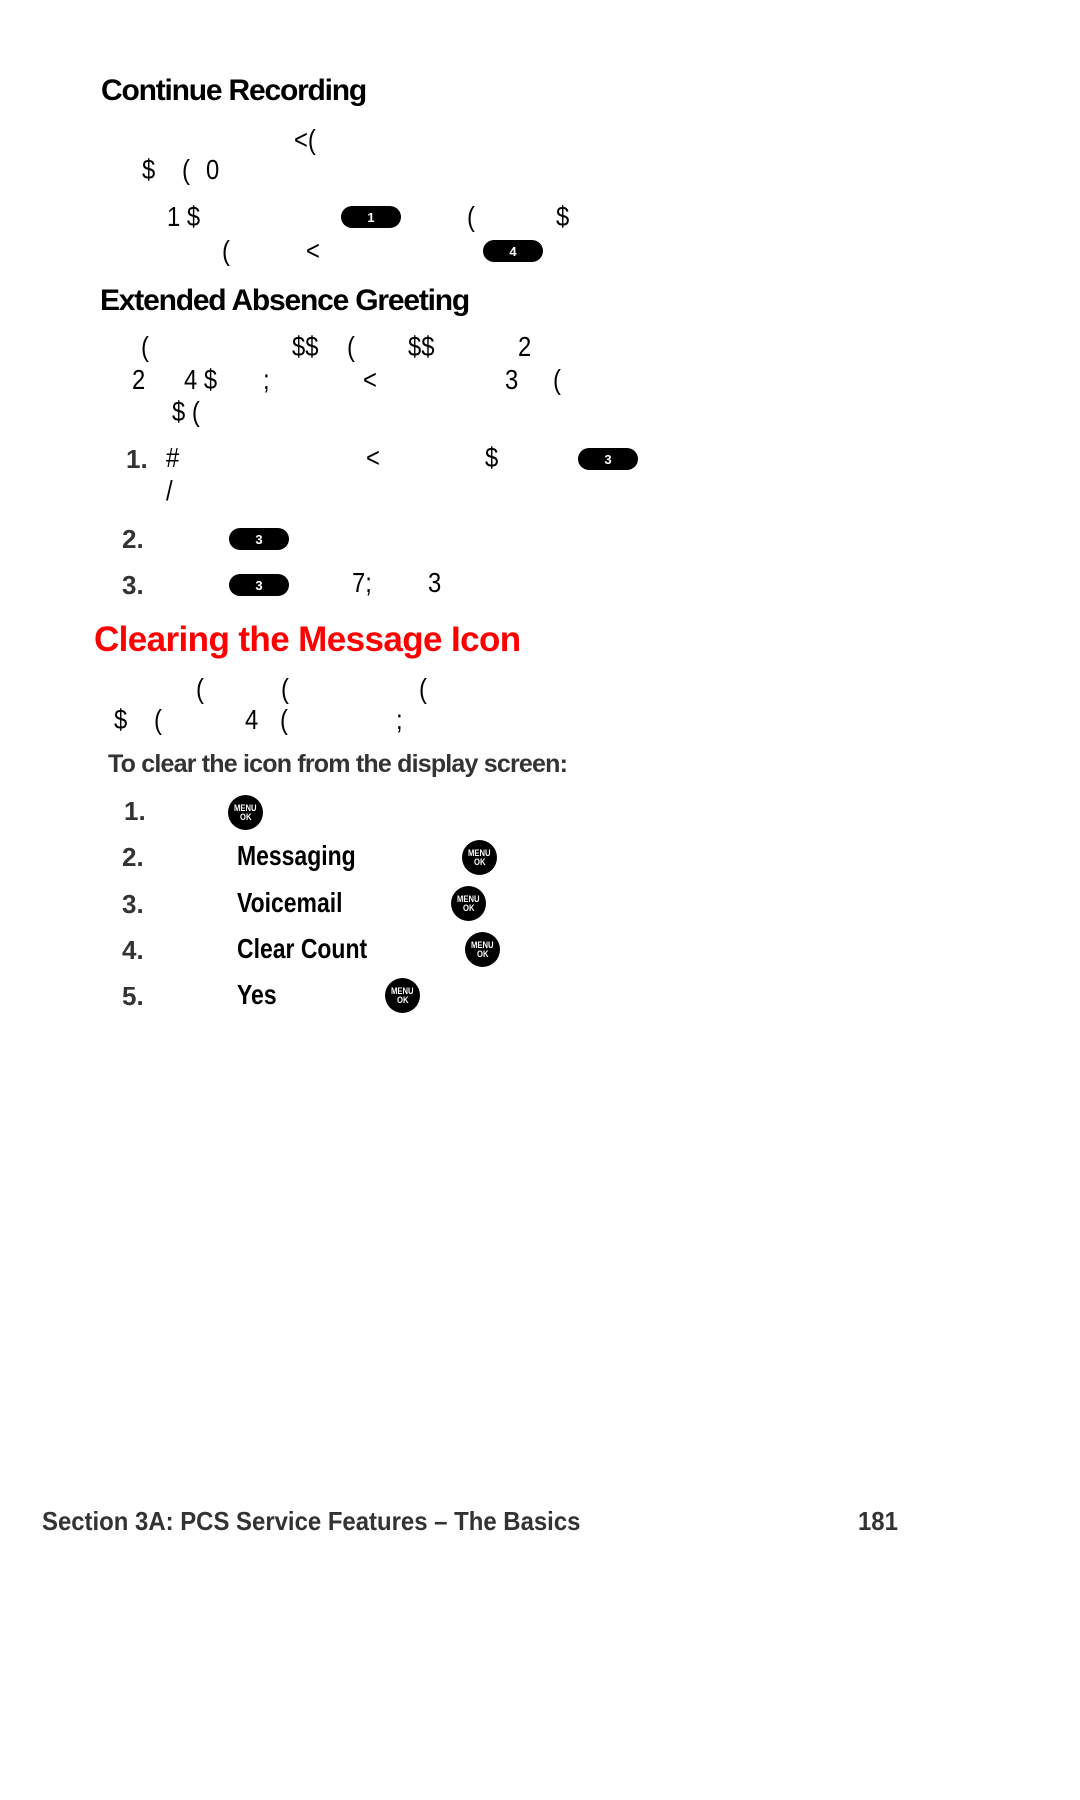 The width and height of the screenshot is (1080, 1800). I want to click on key-1-button-icon: 1, so click(371, 217).